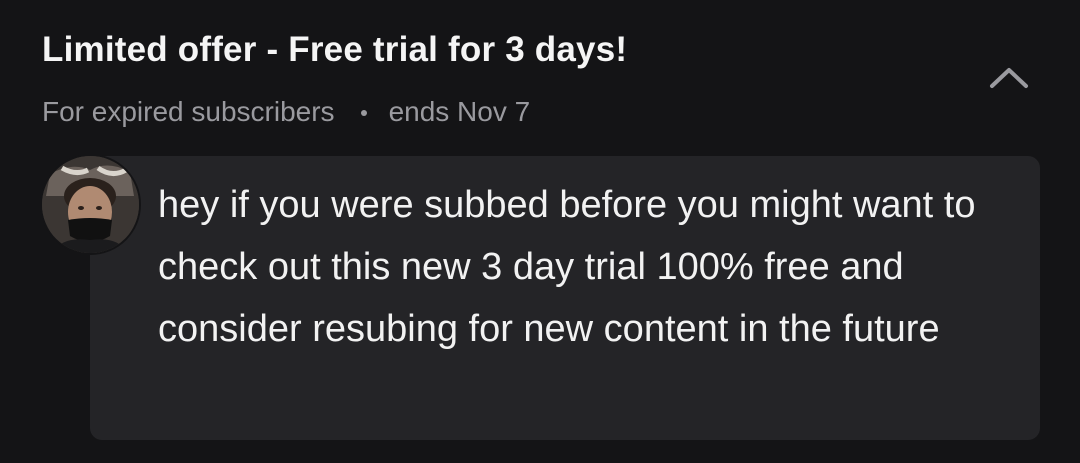 The height and width of the screenshot is (463, 1080). Describe the element at coordinates (335, 49) in the screenshot. I see `offer-title: Limited offer - Free trial for 3 days!` at that location.